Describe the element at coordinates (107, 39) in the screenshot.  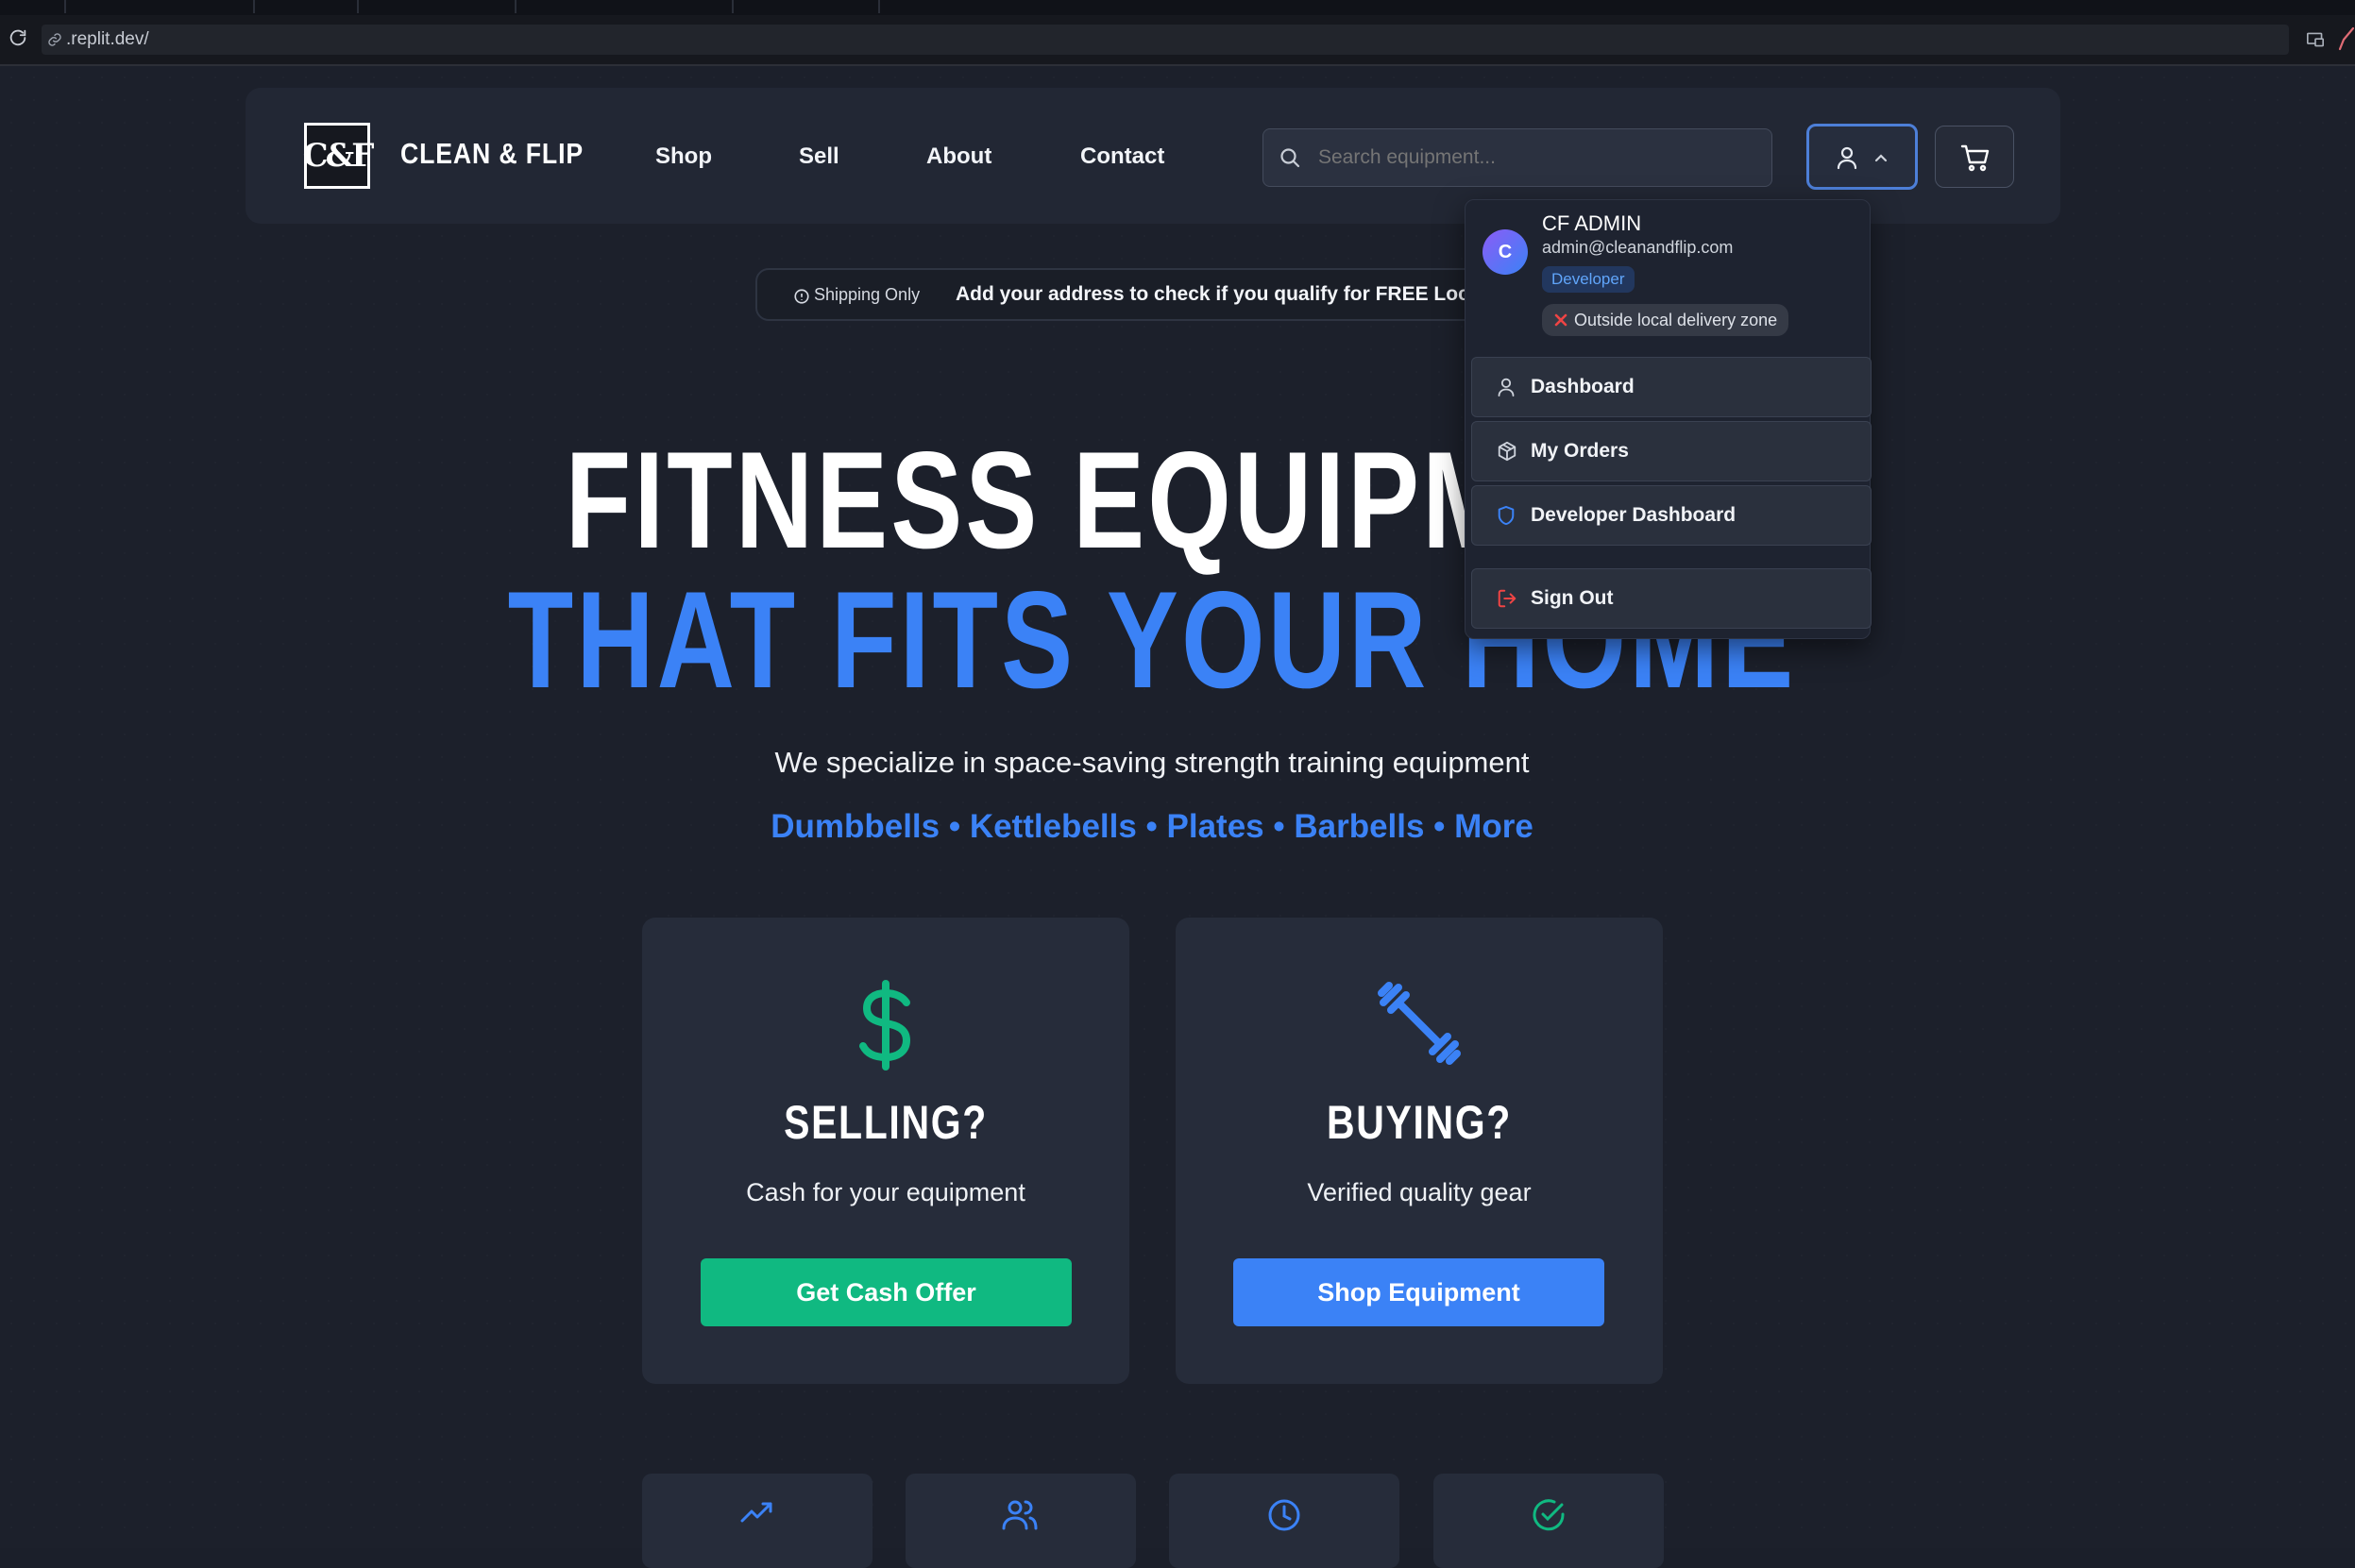
I see `url-text: .replit.dev/` at that location.